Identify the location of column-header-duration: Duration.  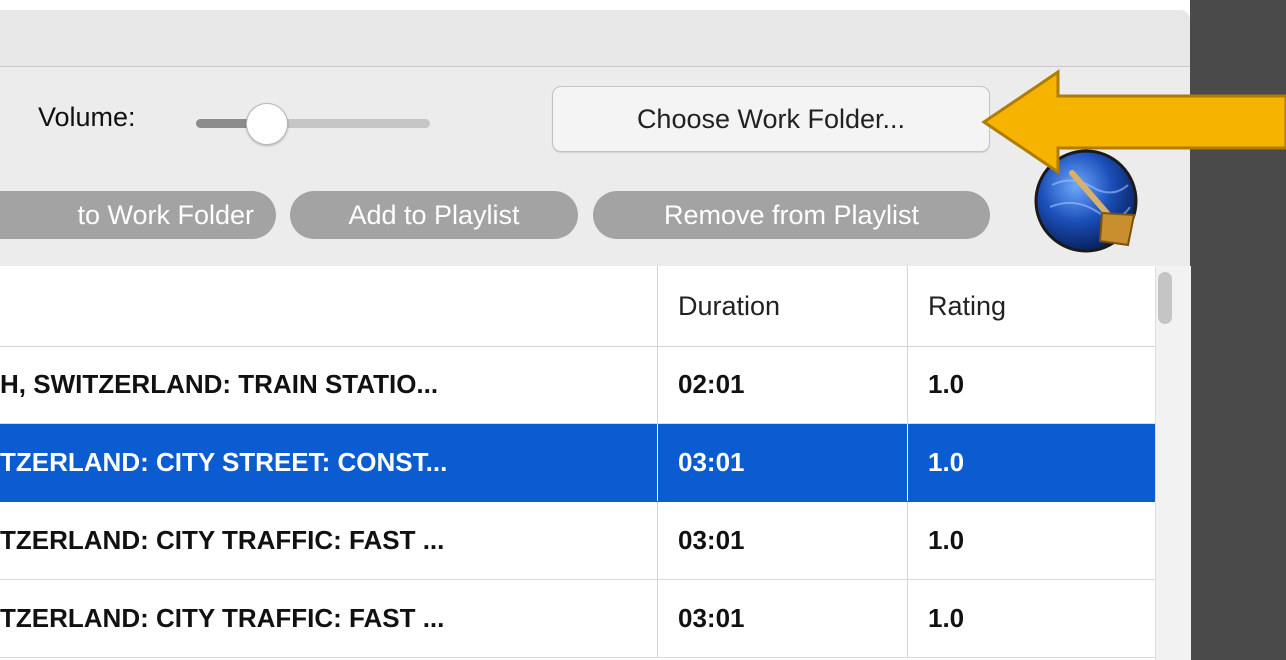
(782, 306).